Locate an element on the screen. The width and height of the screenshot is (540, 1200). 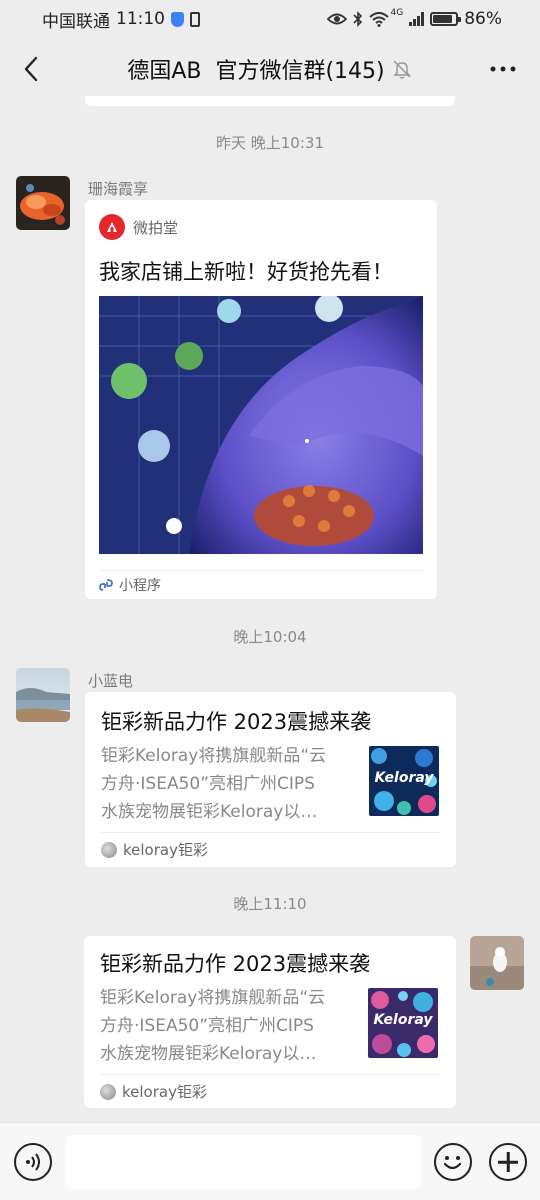
mini-program-image is located at coordinates (261, 425).